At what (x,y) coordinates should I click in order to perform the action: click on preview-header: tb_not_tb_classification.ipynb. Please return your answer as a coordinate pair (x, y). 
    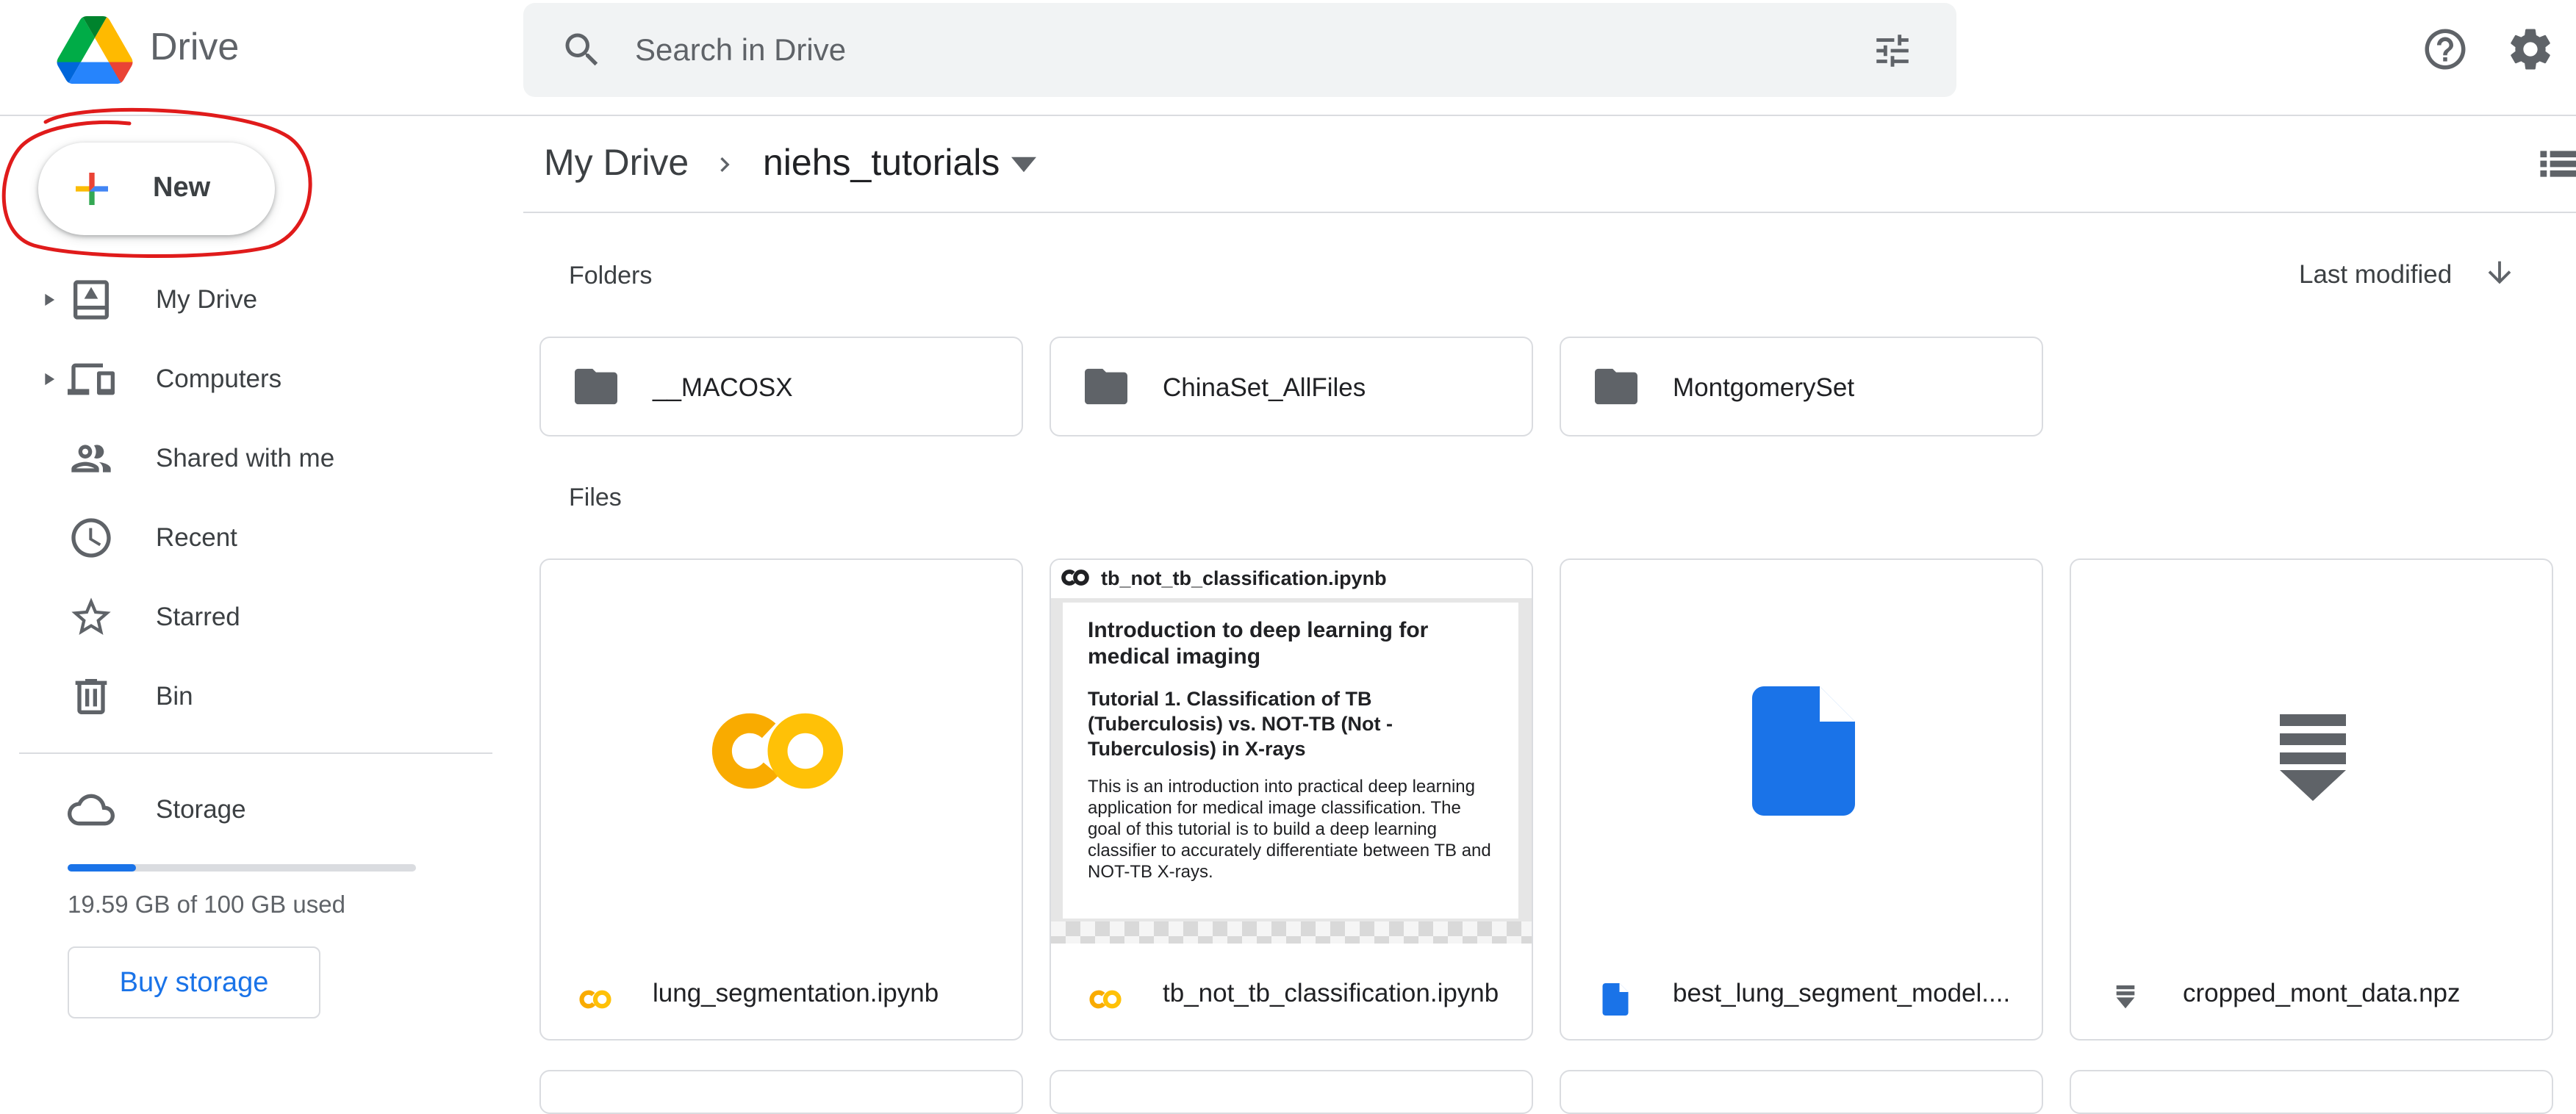
    Looking at the image, I should click on (1291, 579).